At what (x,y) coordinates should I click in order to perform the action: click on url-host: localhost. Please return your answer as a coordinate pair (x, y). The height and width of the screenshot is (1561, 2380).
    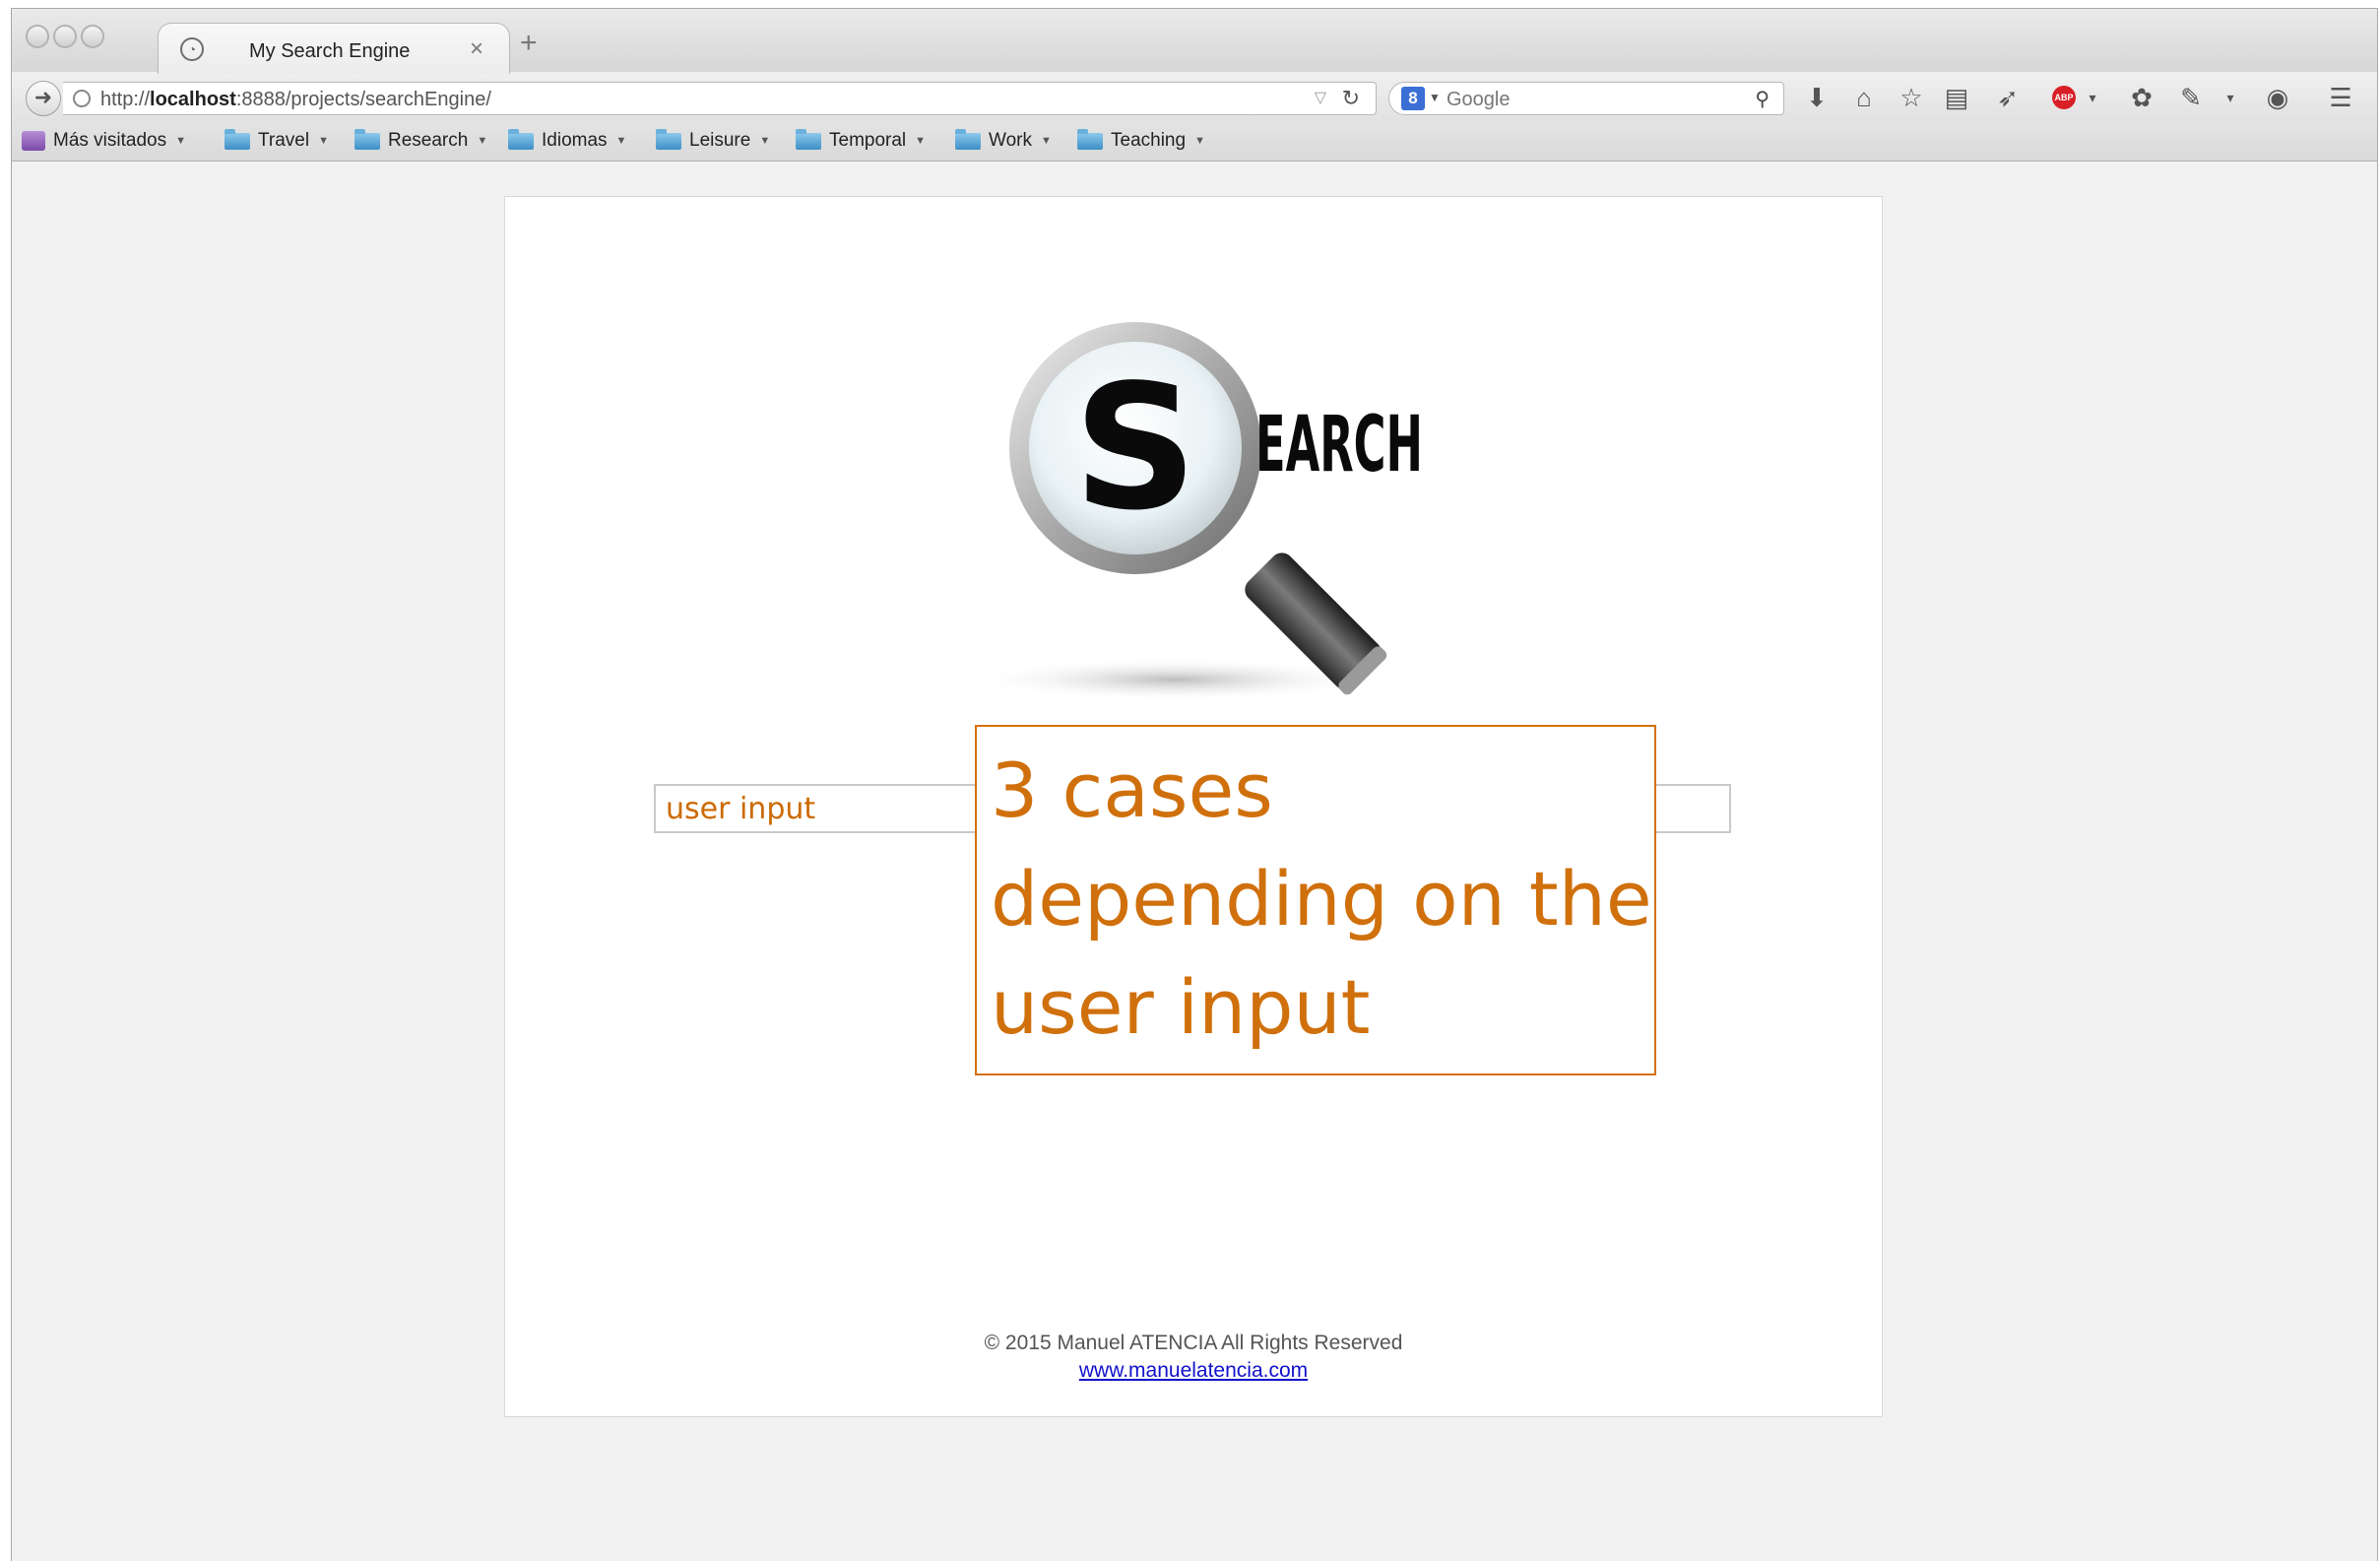
    Looking at the image, I should click on (193, 99).